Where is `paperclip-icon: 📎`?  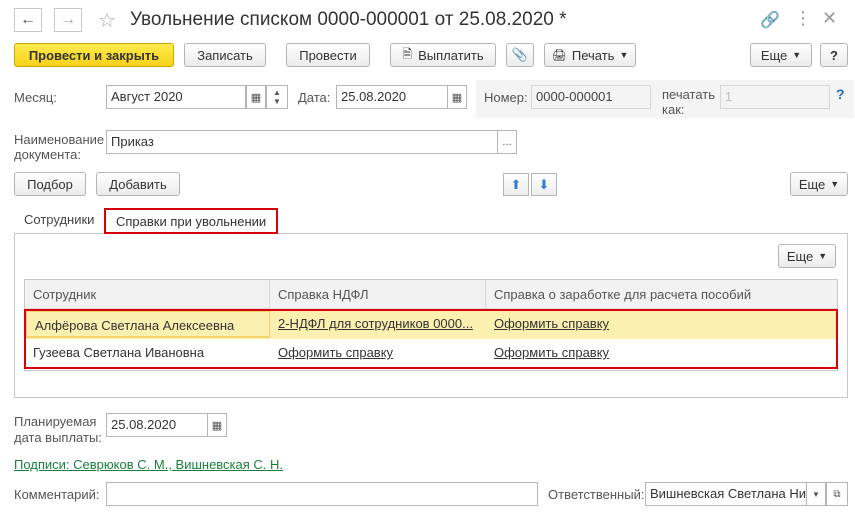 paperclip-icon: 📎 is located at coordinates (520, 54).